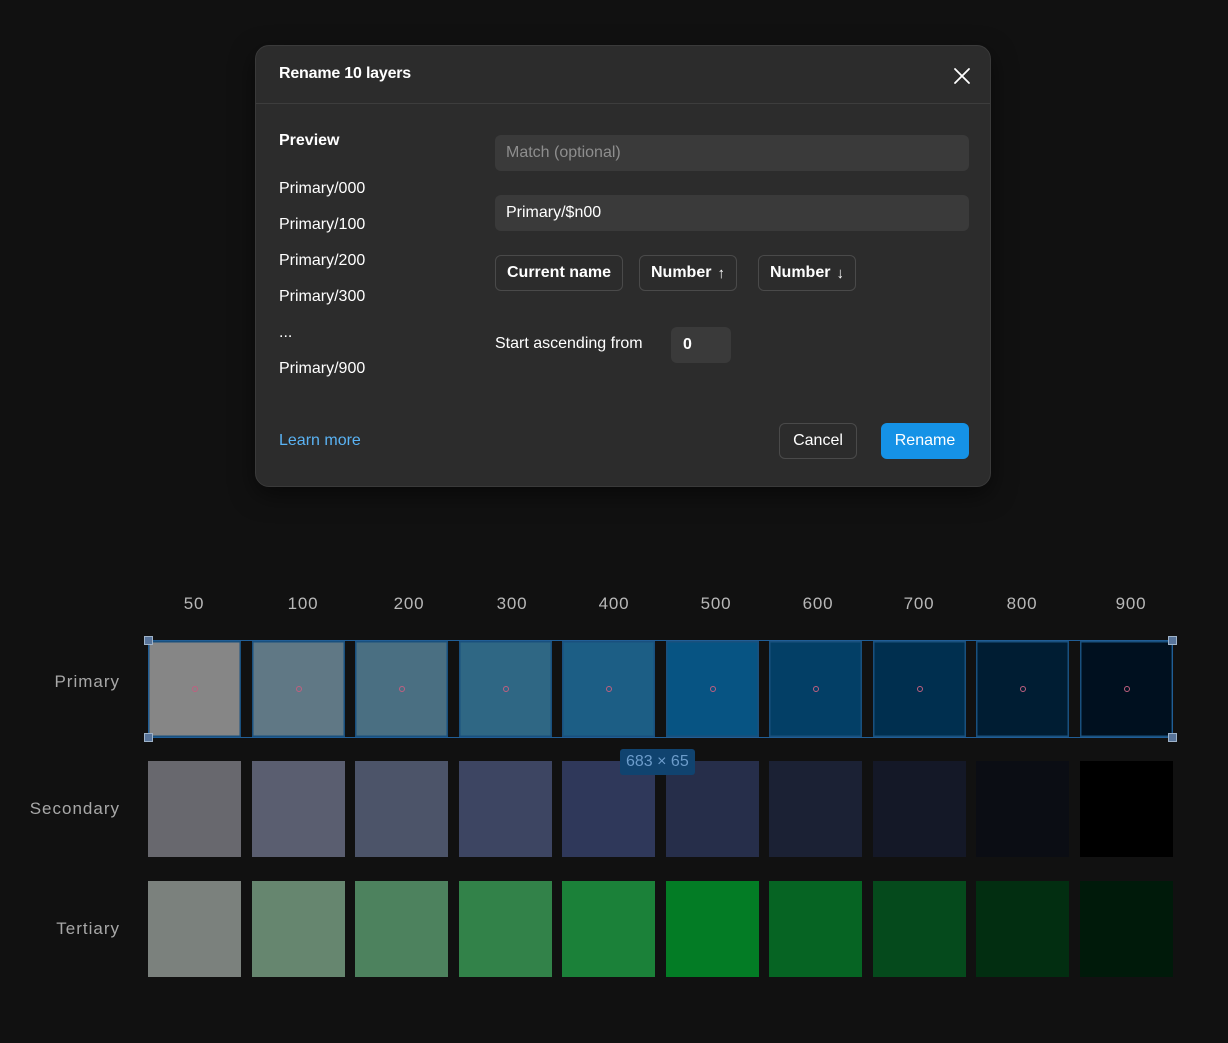 This screenshot has width=1228, height=1043. Describe the element at coordinates (701, 345) in the screenshot. I see `start-ascending-input: 0` at that location.